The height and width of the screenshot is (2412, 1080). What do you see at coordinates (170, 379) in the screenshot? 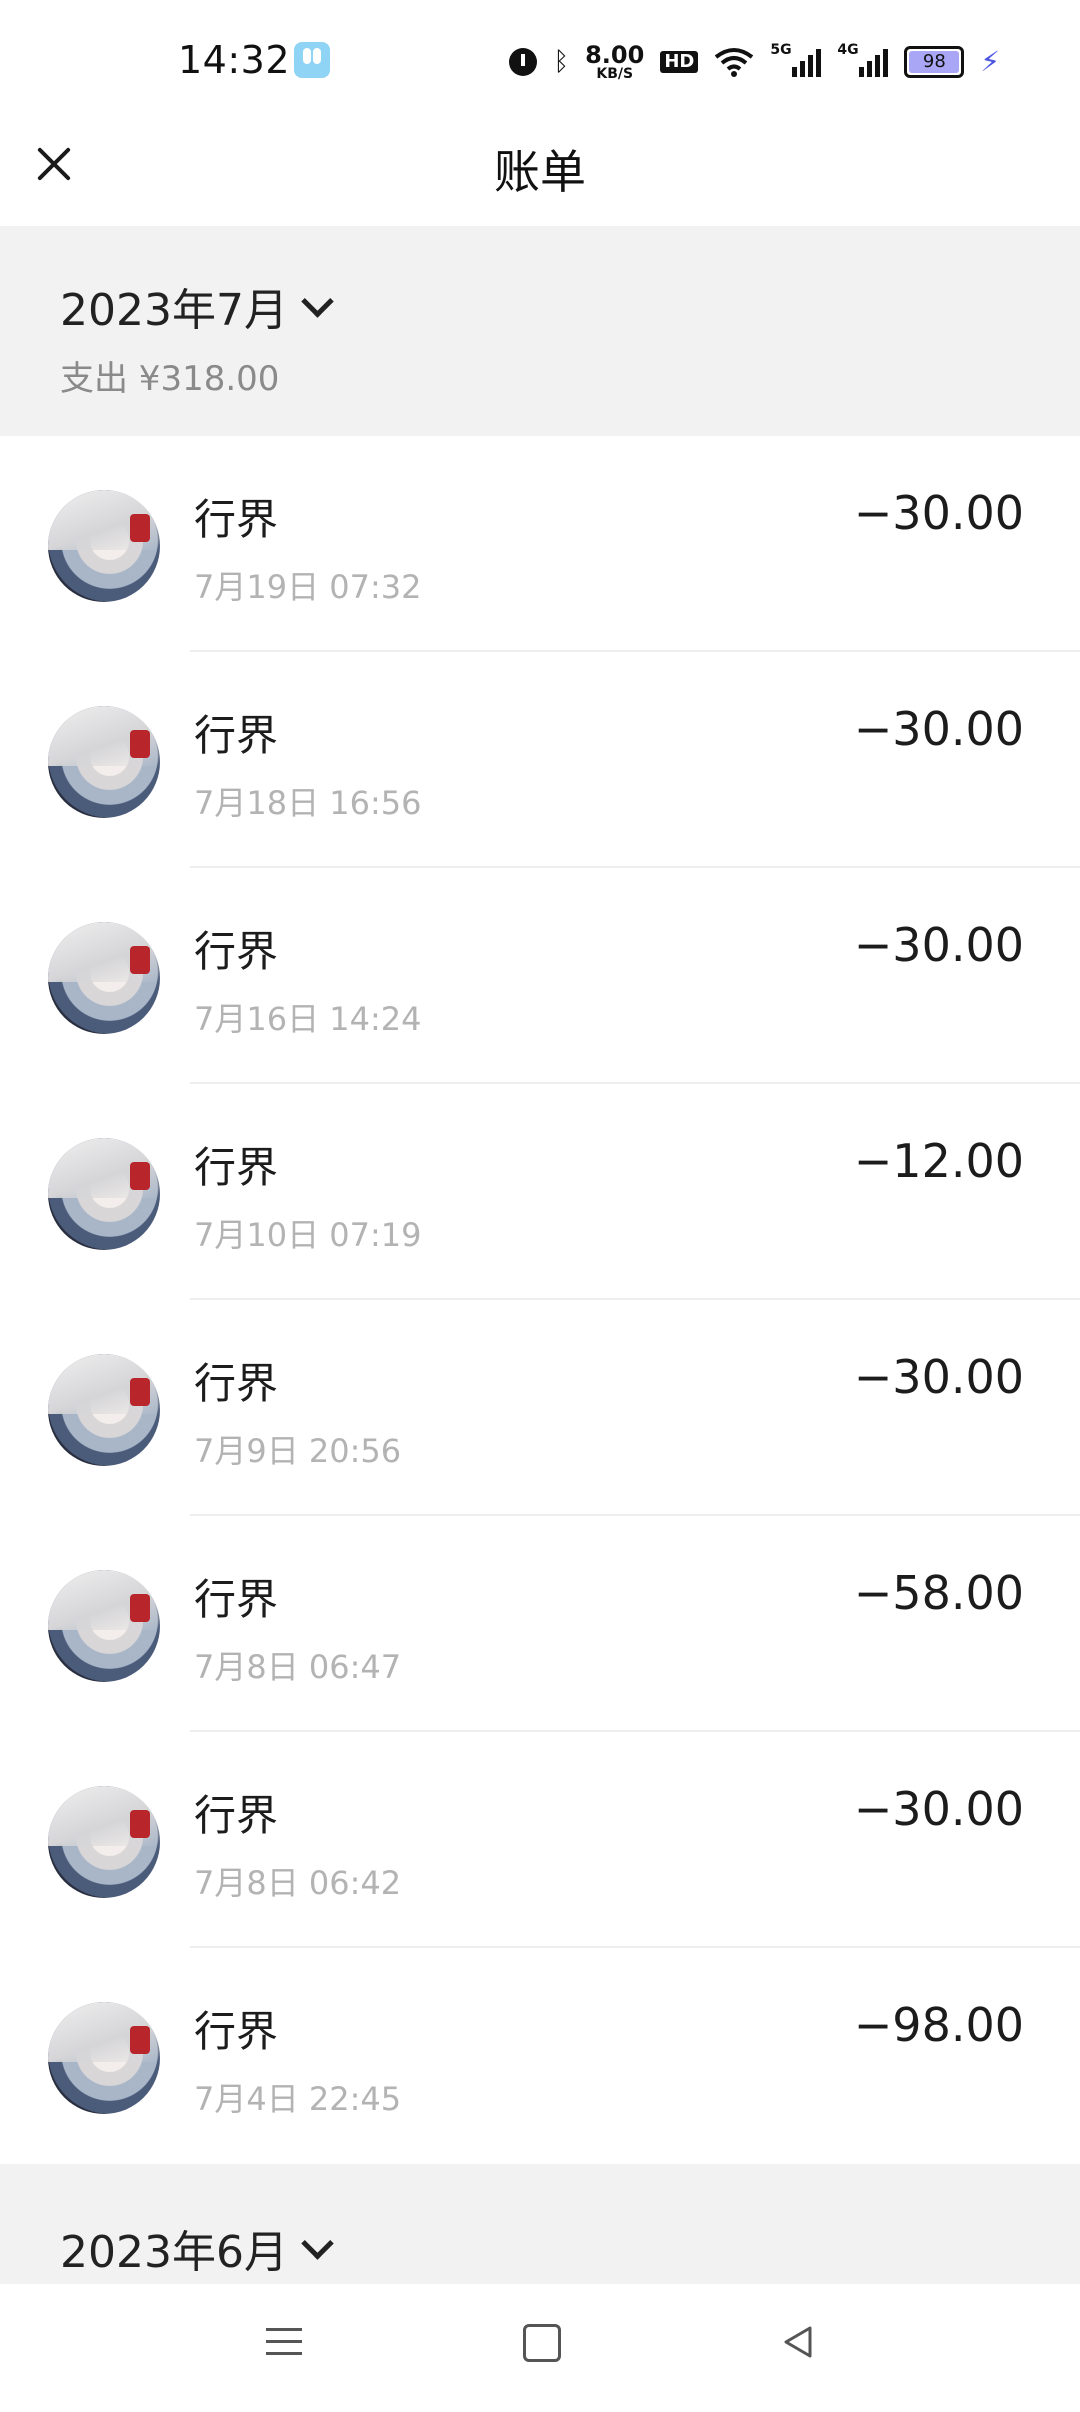
I see `month-expense-total: 支出 ¥318.00` at bounding box center [170, 379].